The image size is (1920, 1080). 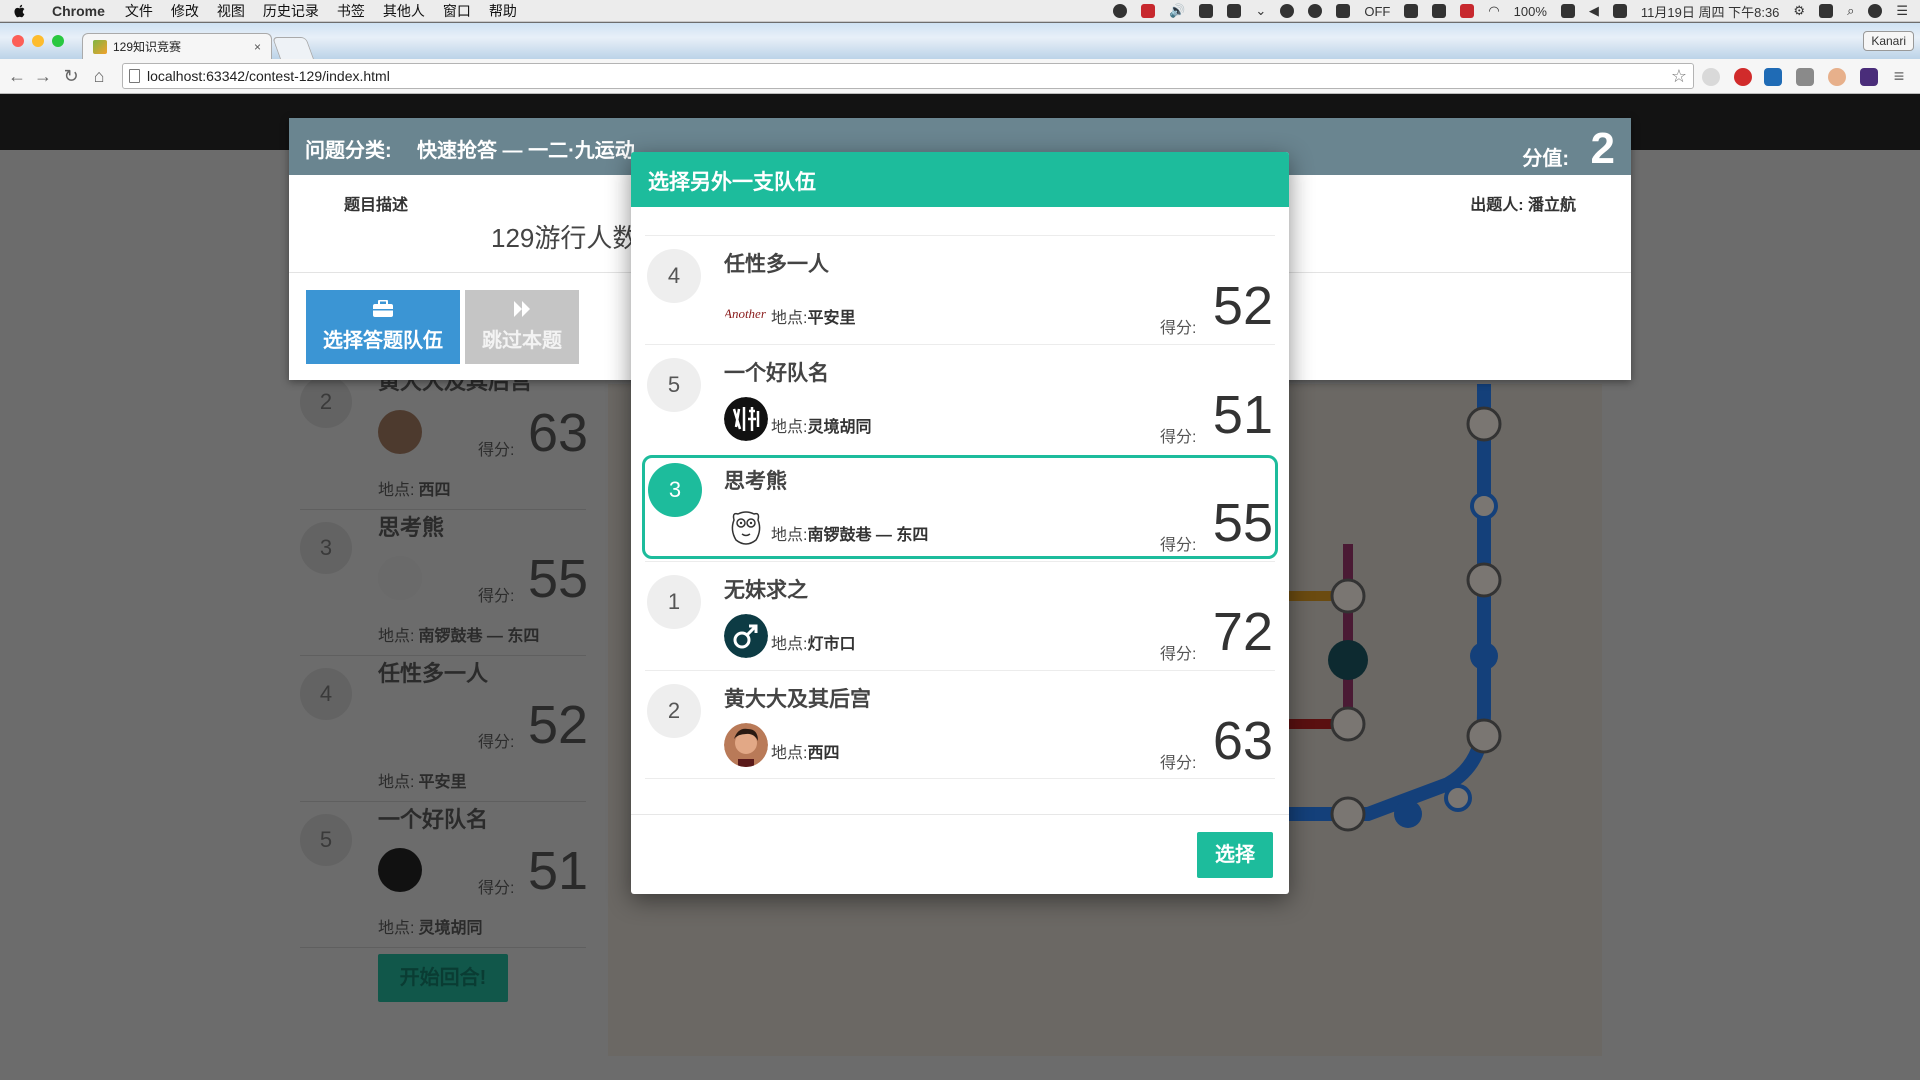 What do you see at coordinates (257, 47) in the screenshot?
I see `tab-close-icon: ×` at bounding box center [257, 47].